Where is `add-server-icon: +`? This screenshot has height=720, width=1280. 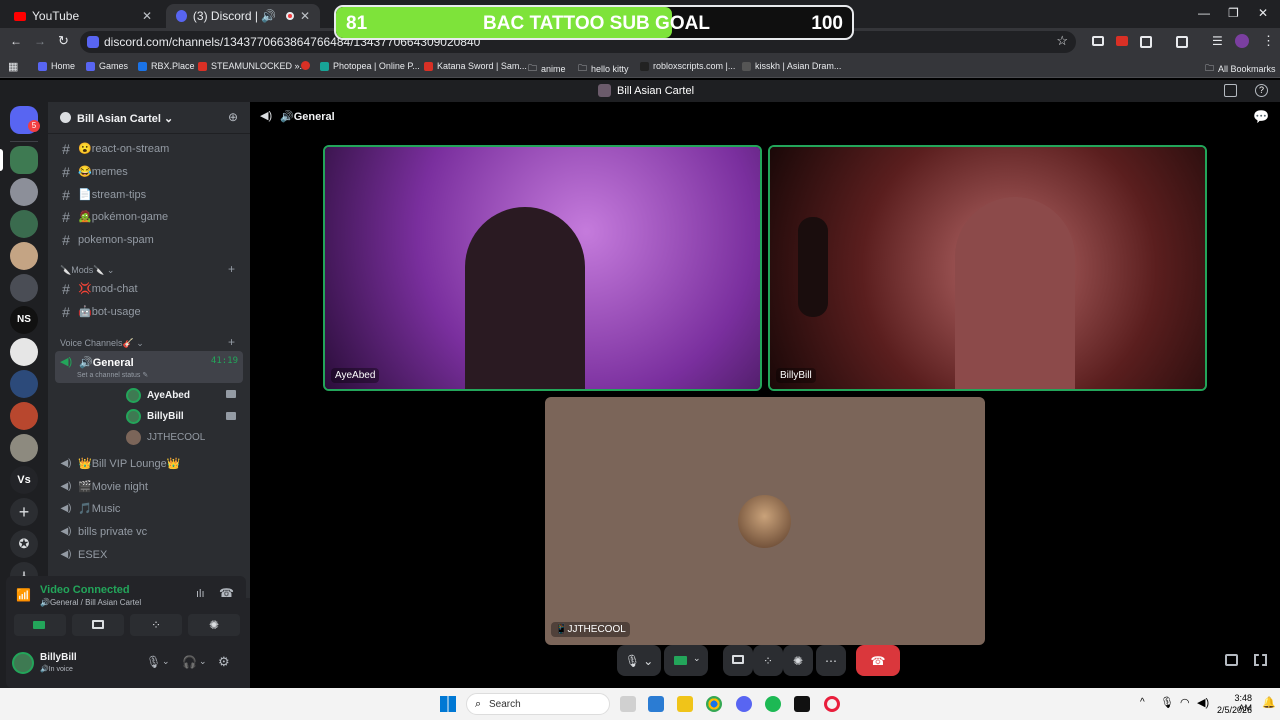 add-server-icon: + is located at coordinates (24, 512).